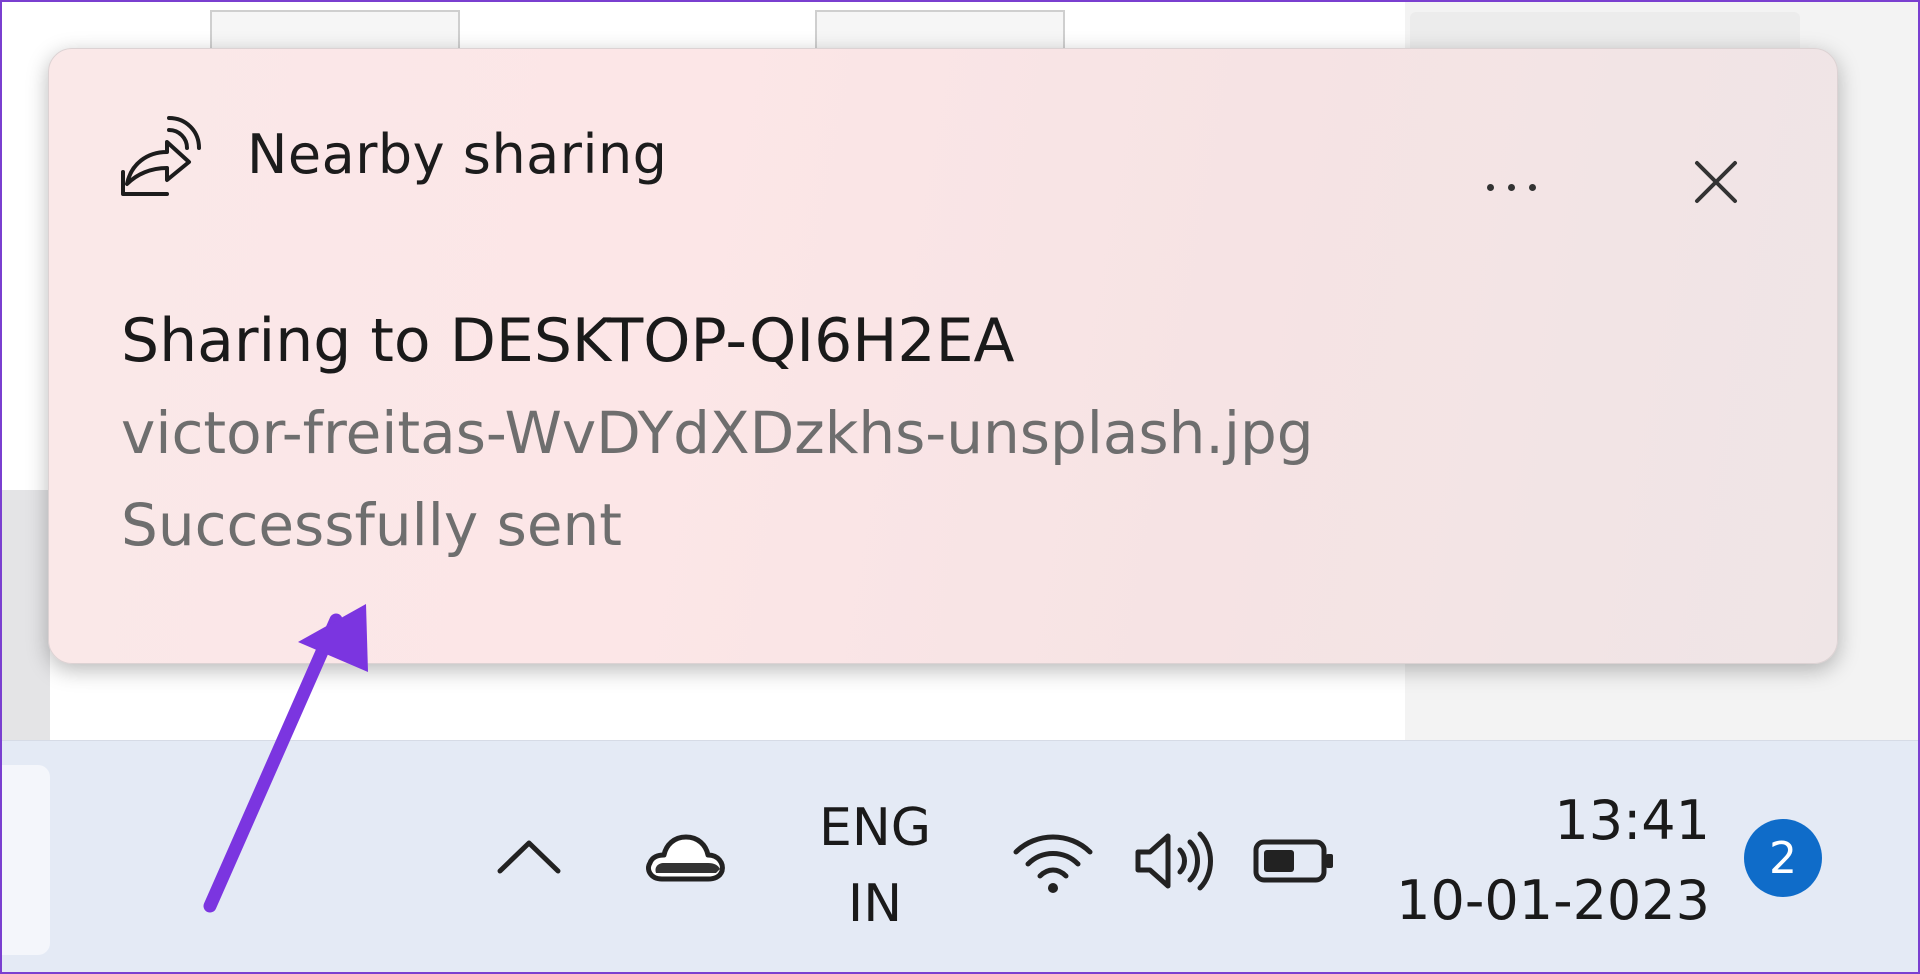 This screenshot has width=1920, height=974. Describe the element at coordinates (529, 858) in the screenshot. I see `chevron-up-icon` at that location.